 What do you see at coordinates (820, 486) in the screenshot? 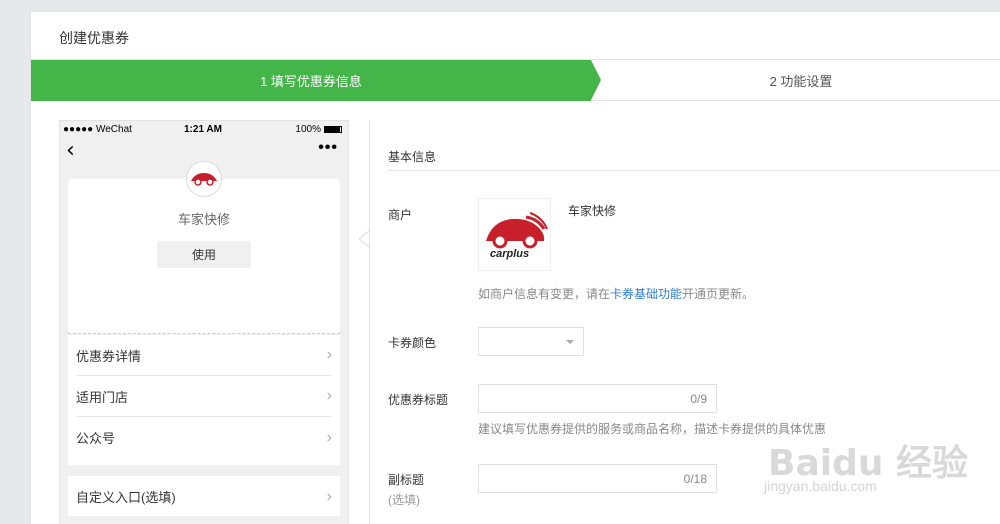
I see `watermark-url: jingyan.baidu.com` at bounding box center [820, 486].